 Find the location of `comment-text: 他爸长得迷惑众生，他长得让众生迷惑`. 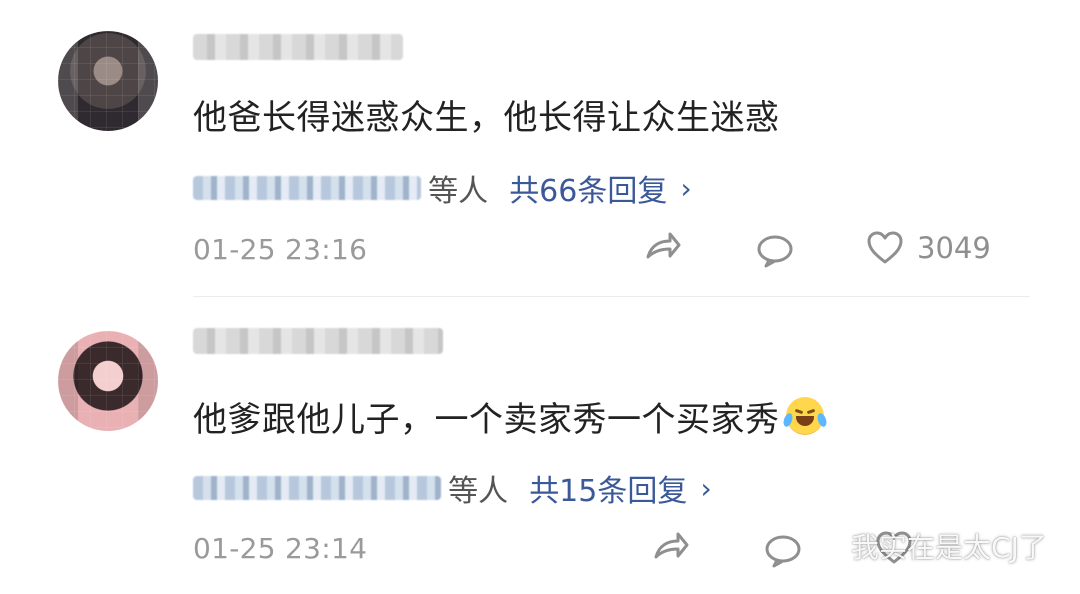

comment-text: 他爸长得迷惑众生，他长得让众生迷惑 is located at coordinates (486, 118).